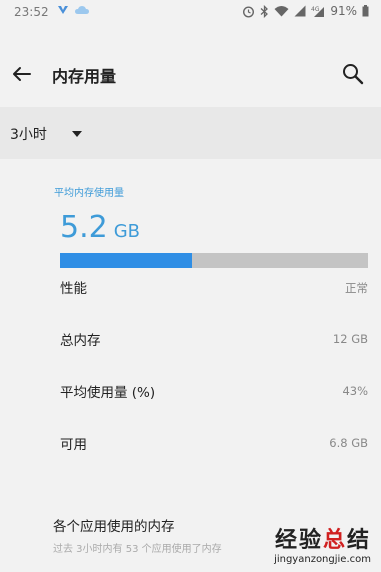  What do you see at coordinates (31, 12) in the screenshot?
I see `status-time: 23:52` at bounding box center [31, 12].